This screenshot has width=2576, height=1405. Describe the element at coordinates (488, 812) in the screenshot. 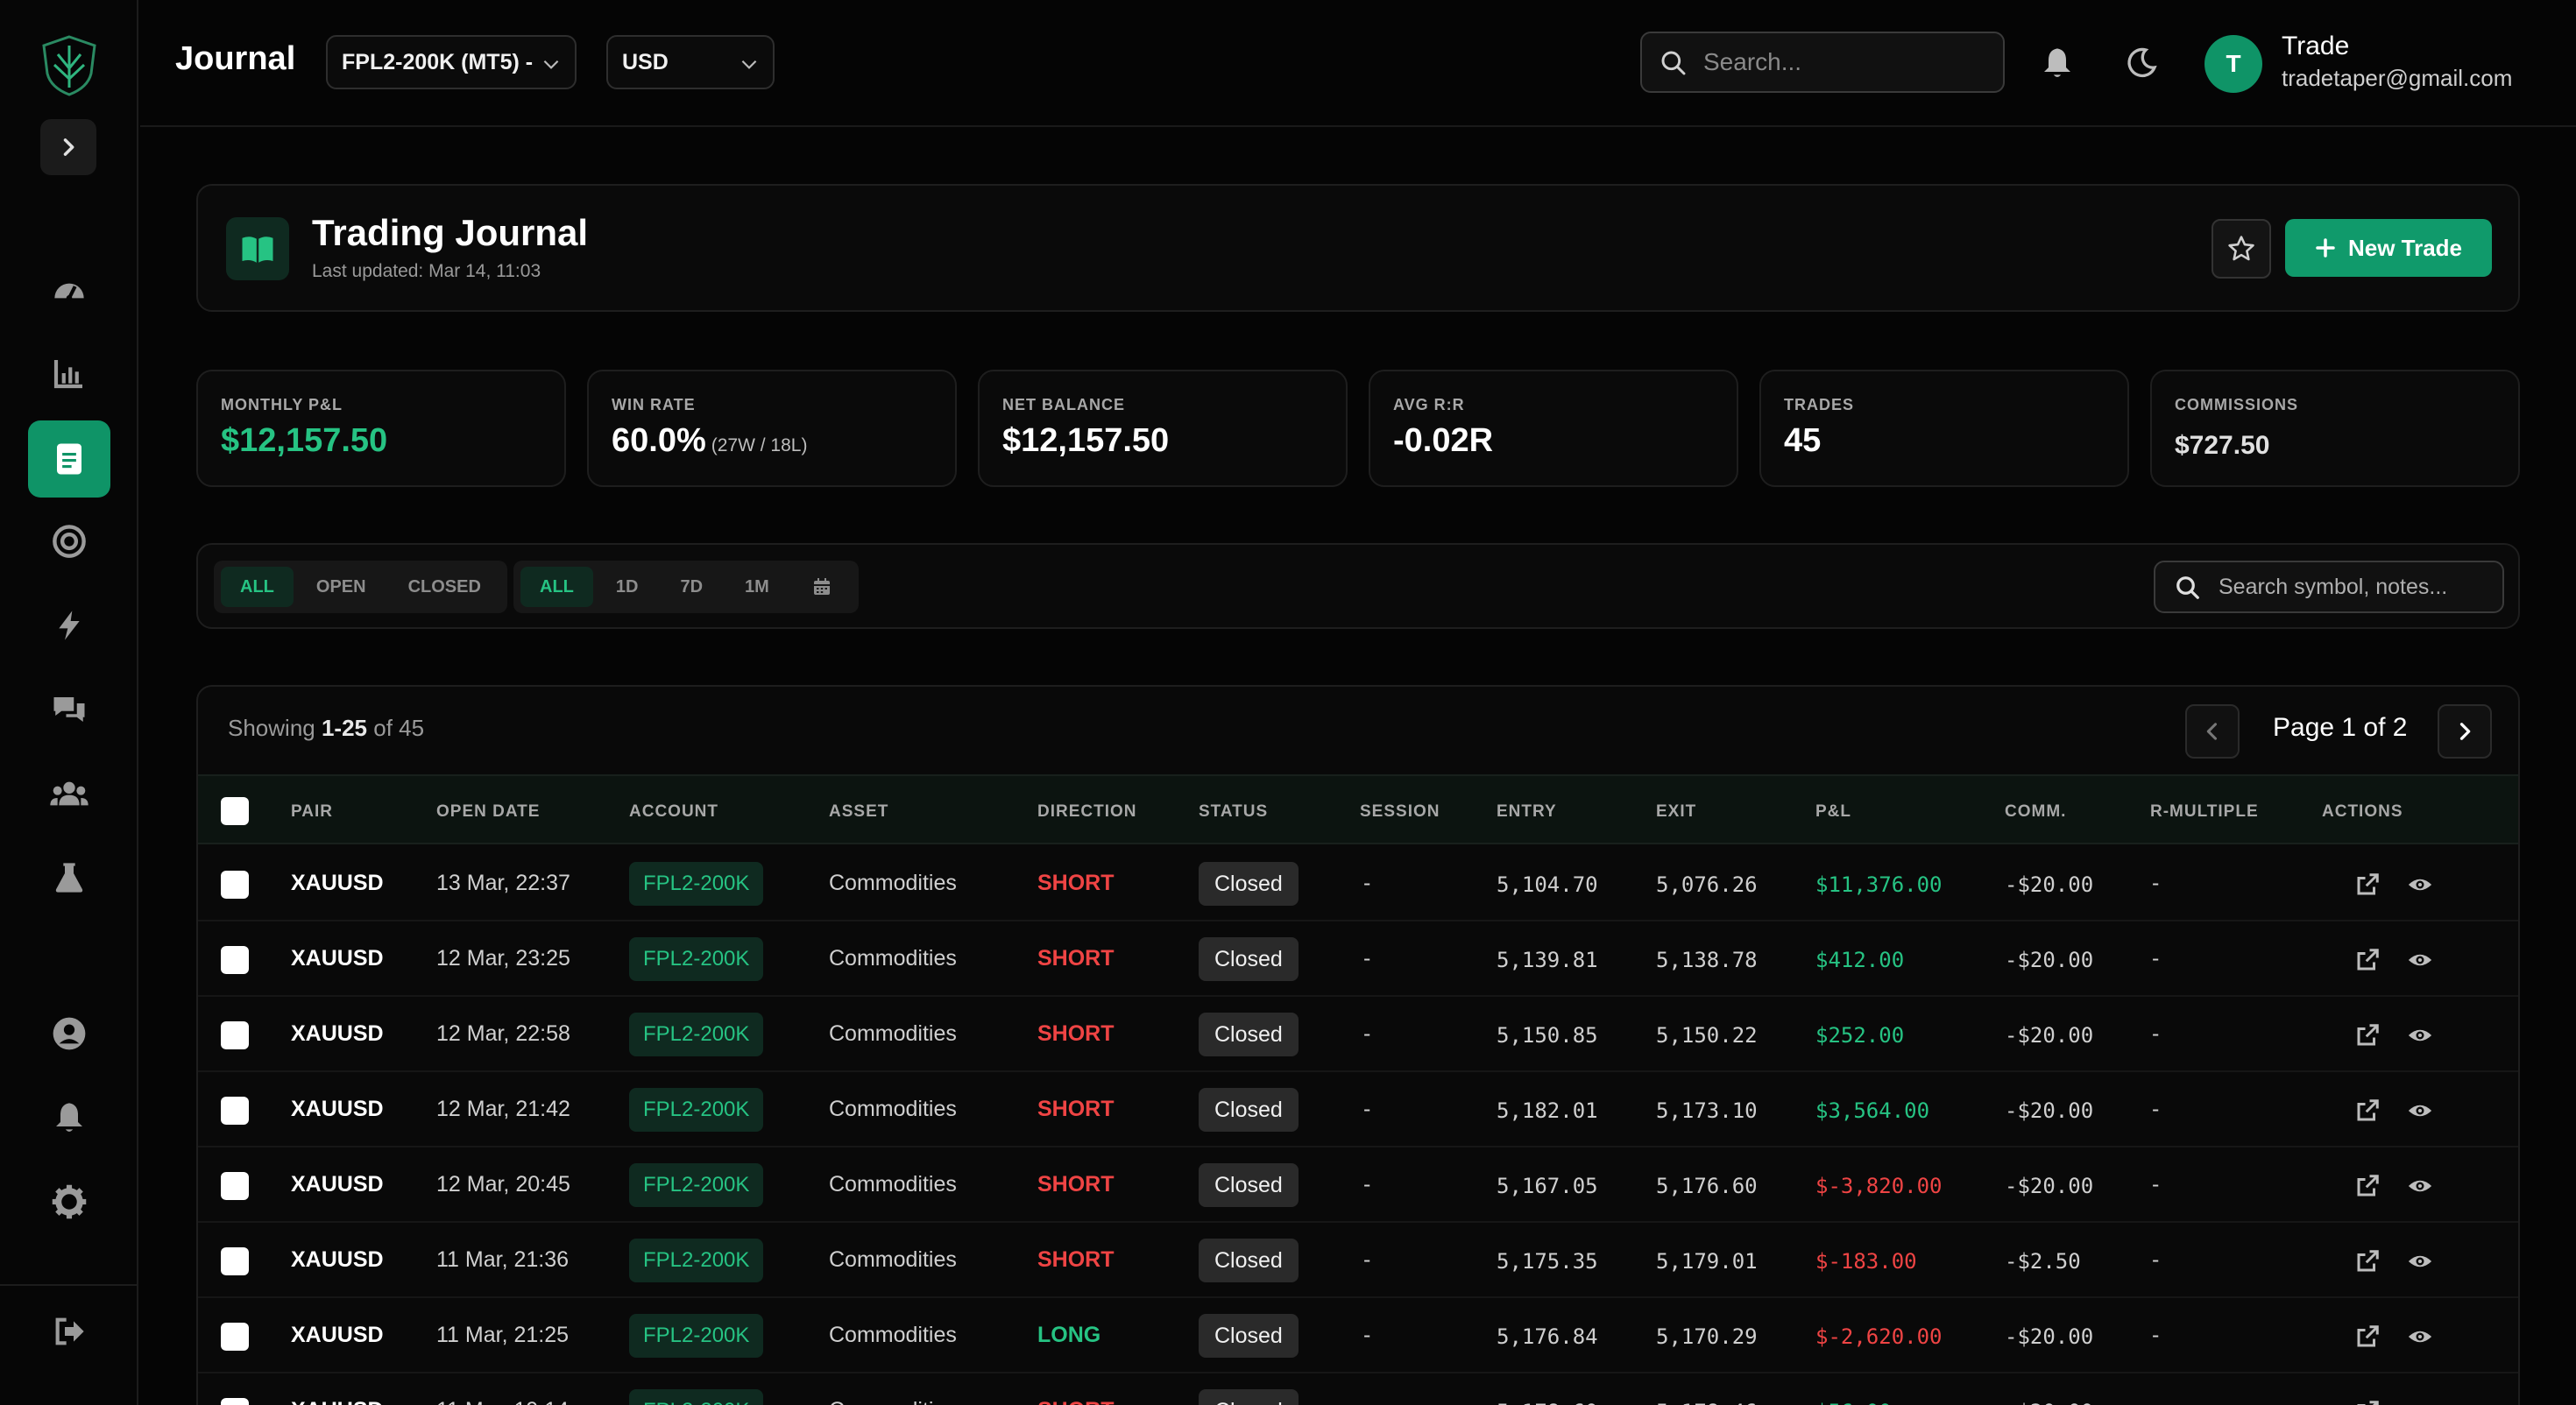

I see `col-open-date: OPEN DATE` at that location.